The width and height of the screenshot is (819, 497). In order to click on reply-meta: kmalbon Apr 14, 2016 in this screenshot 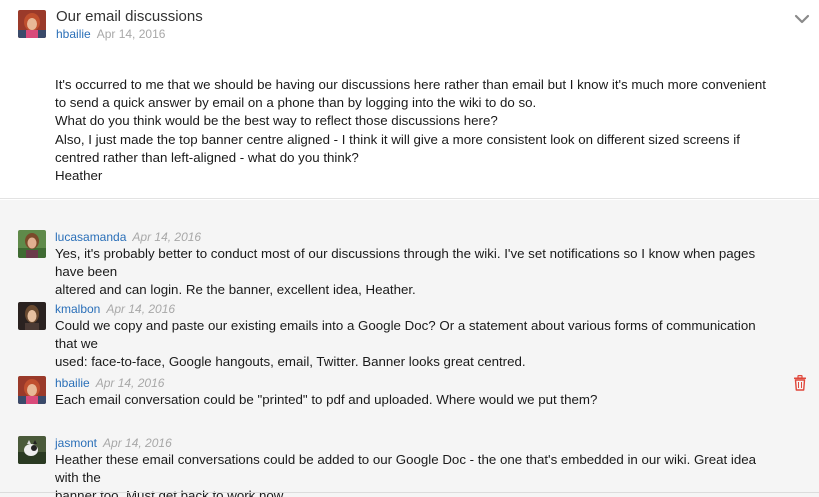, I will do `click(115, 309)`.